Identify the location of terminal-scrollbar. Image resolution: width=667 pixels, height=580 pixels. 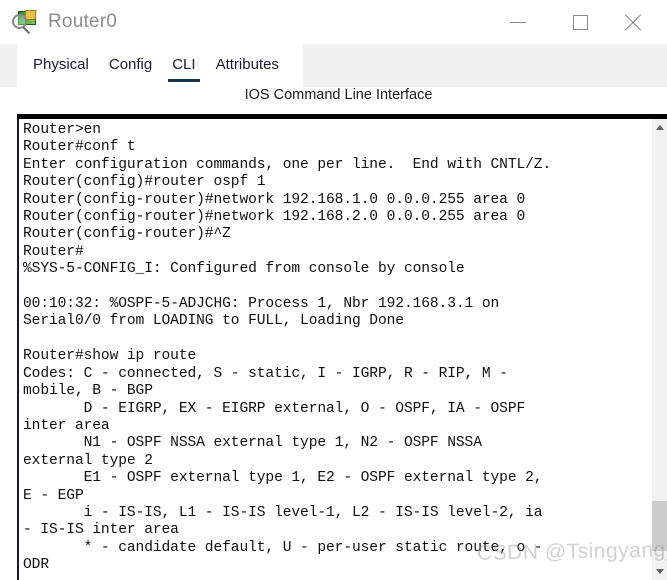
(659, 349).